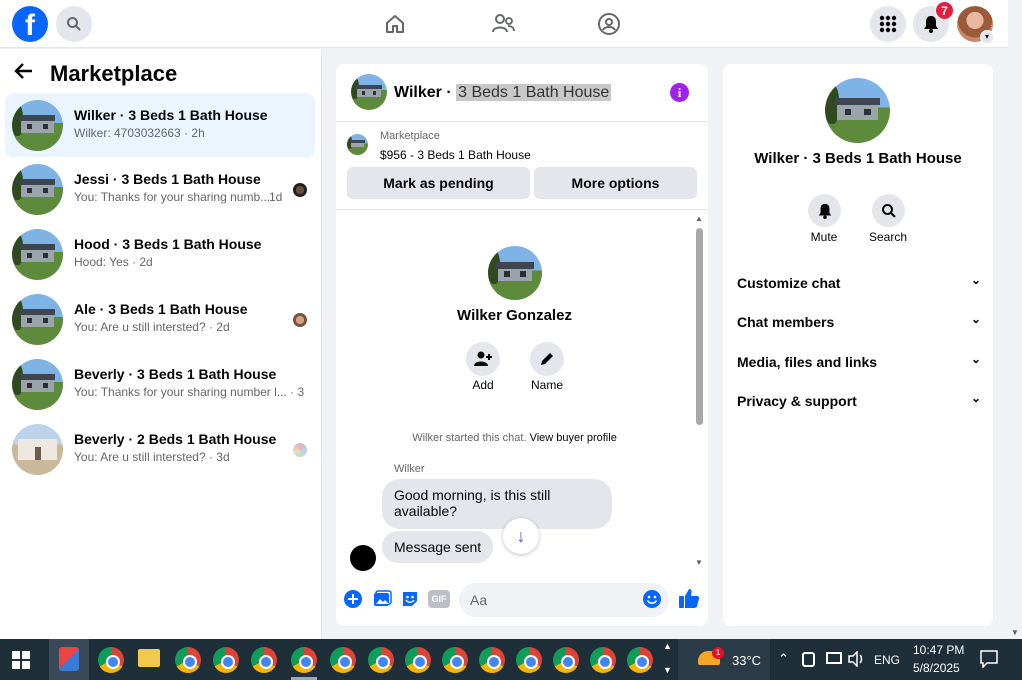 The image size is (1022, 680). Describe the element at coordinates (699, 326) in the screenshot. I see `chat-scrollbar-thumb` at that location.